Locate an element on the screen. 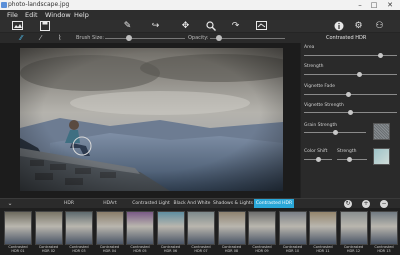 Image resolution: width=400 pixels, height=255 pixels. grain-strength-knob is located at coordinates (335, 132).